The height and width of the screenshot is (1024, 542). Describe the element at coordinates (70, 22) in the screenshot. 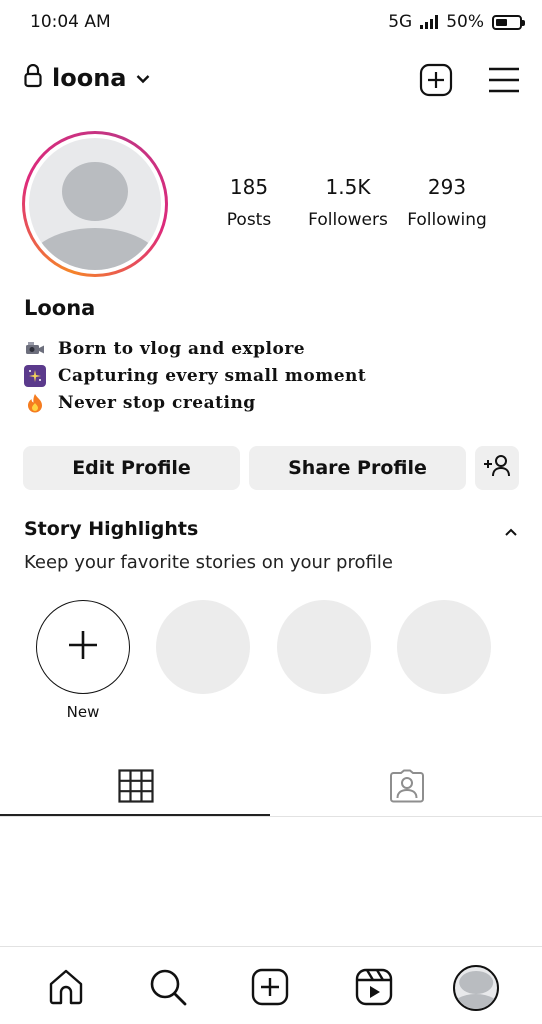

I see `status-time: 10:04 AM` at that location.